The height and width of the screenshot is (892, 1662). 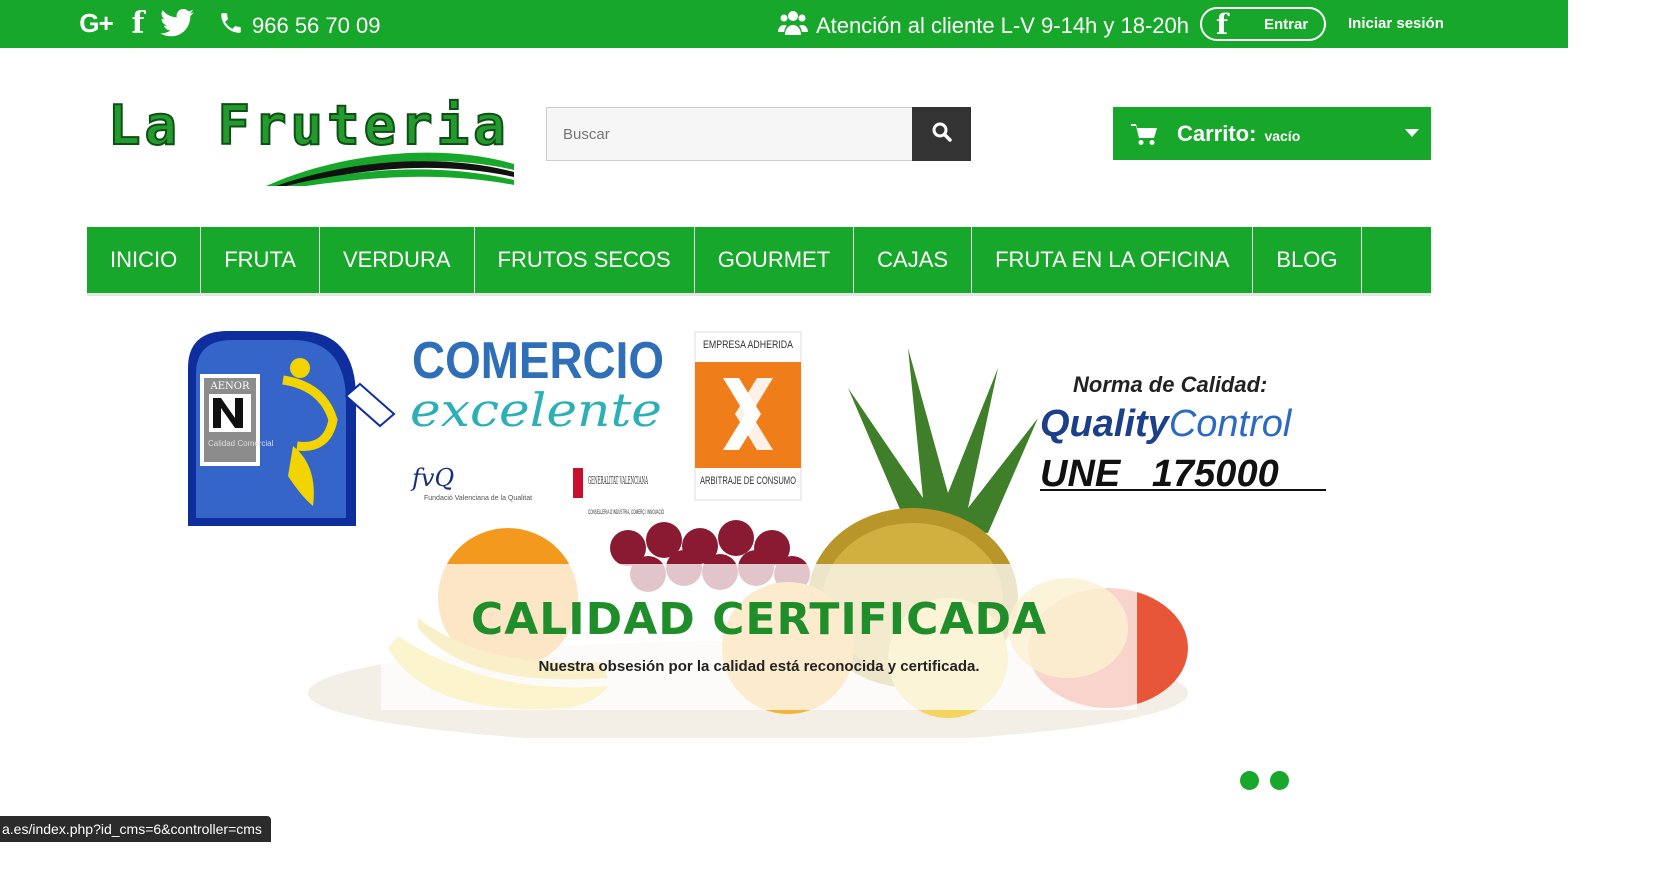 What do you see at coordinates (1113, 260) in the screenshot?
I see `nav-item-fruta-oficina: FRUTA EN LA OFICINA` at bounding box center [1113, 260].